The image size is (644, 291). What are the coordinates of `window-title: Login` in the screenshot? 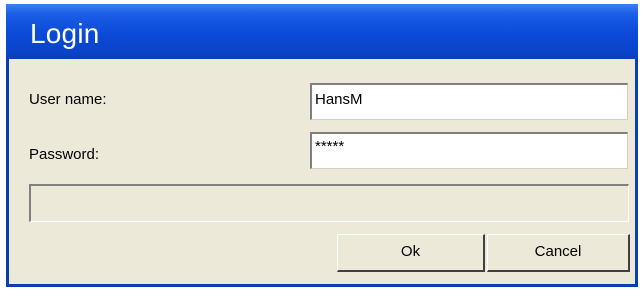 It's located at (65, 33).